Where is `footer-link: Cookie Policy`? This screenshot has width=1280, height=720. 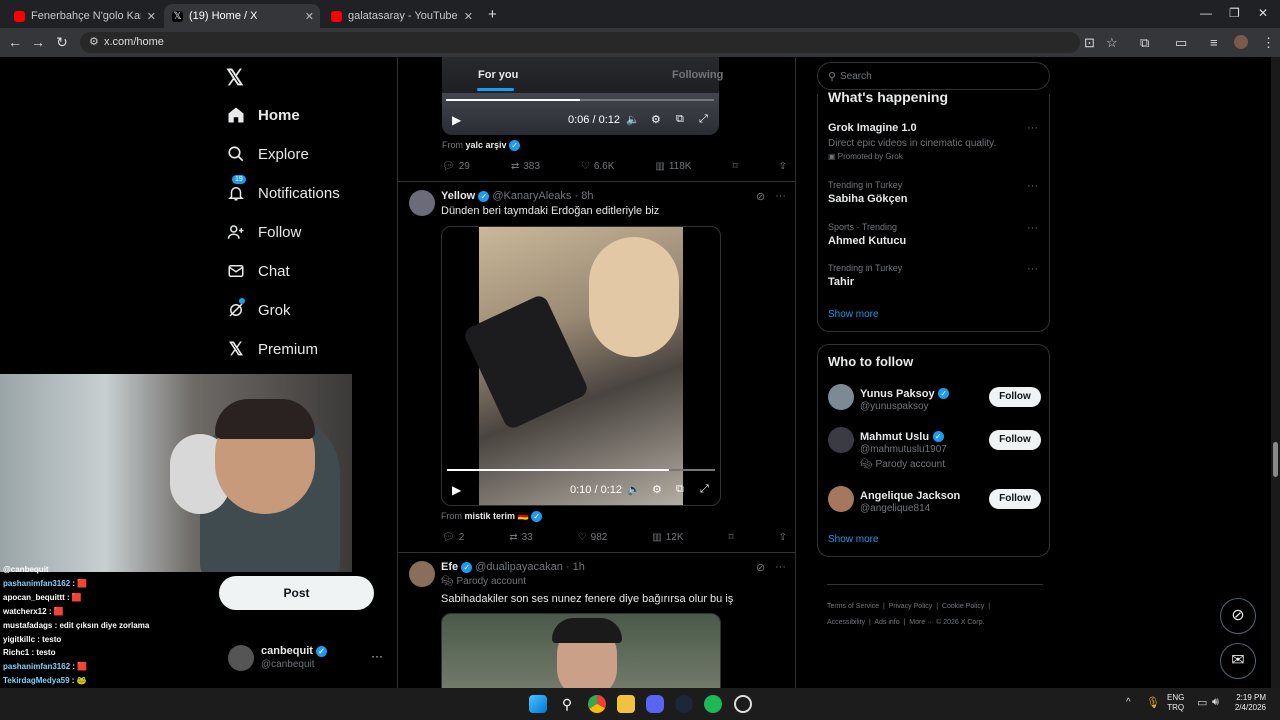 footer-link: Cookie Policy is located at coordinates (963, 606).